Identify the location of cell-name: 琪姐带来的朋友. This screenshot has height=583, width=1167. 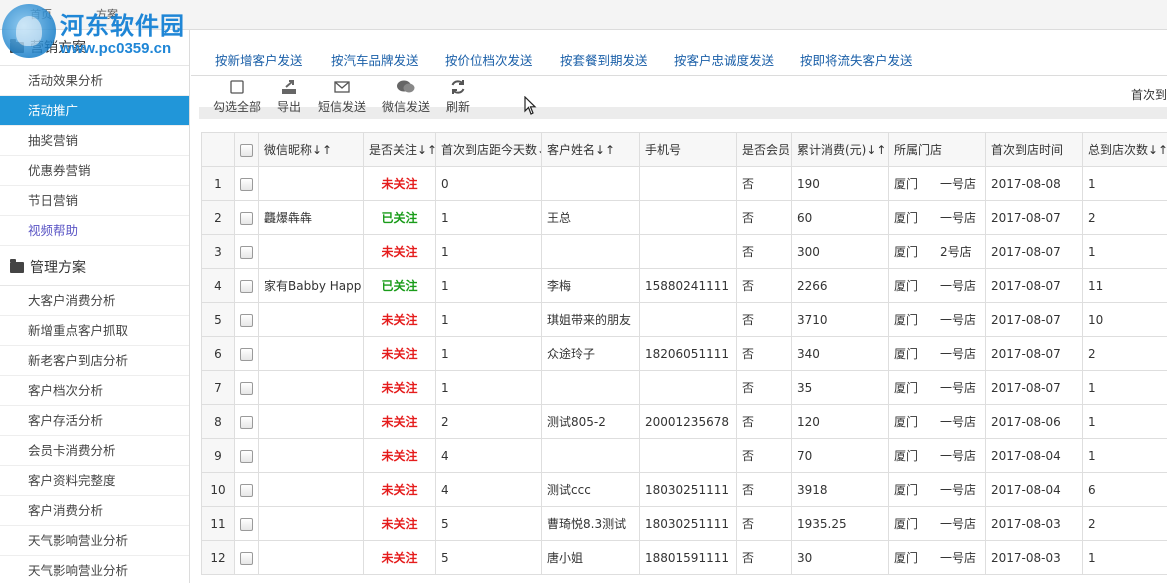
(590, 319).